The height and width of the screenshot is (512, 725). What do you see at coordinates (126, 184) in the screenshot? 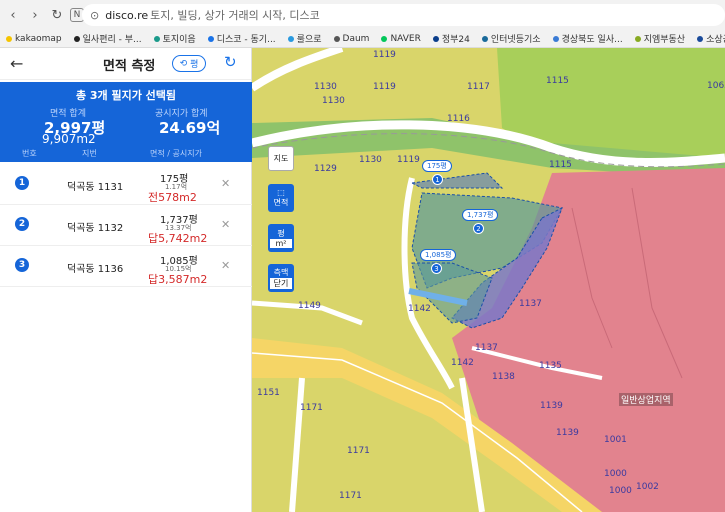
I see `parcel-row: 1 덕곡동 1131 175평 1.17억 전578m2 ✕` at bounding box center [126, 184].